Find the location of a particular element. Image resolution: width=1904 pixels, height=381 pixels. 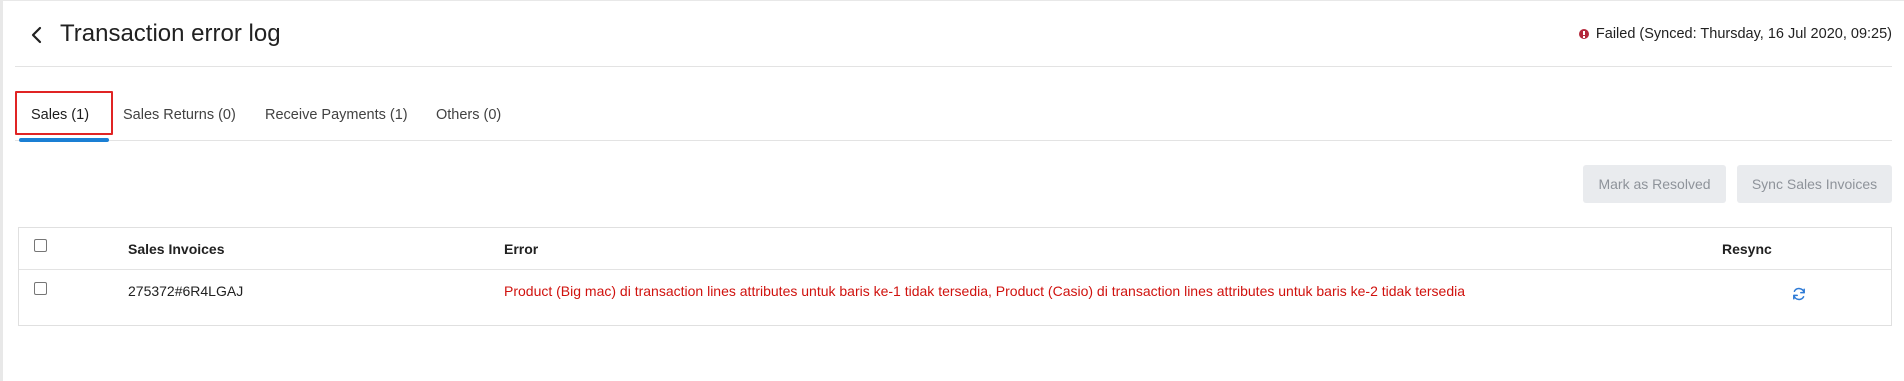

active-tab-indicator is located at coordinates (64, 140).